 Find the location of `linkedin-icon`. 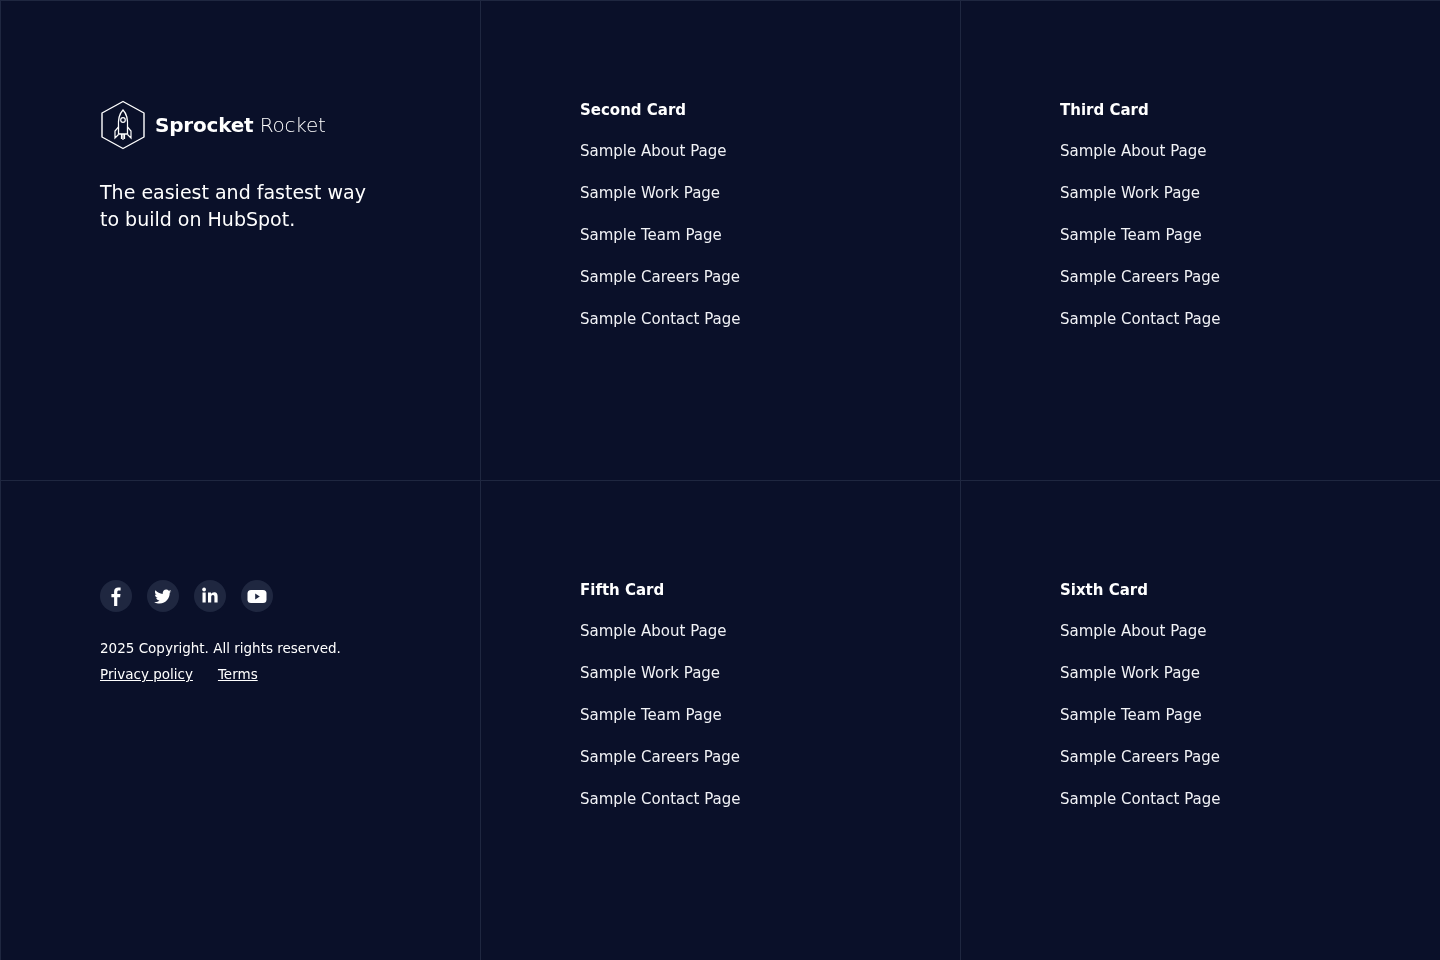

linkedin-icon is located at coordinates (210, 596).